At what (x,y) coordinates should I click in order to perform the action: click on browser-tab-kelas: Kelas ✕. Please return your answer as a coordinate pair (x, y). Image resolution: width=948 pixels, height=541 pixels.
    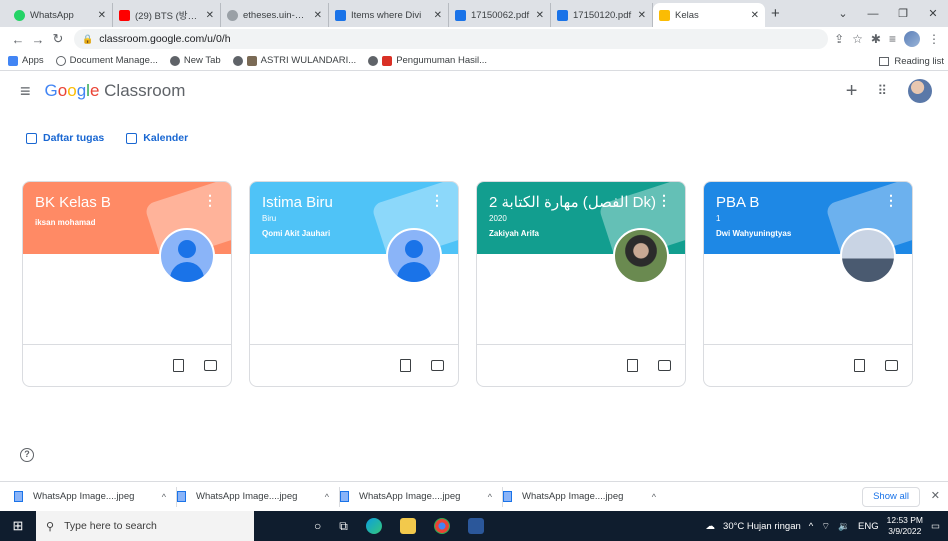
    Looking at the image, I should click on (709, 15).